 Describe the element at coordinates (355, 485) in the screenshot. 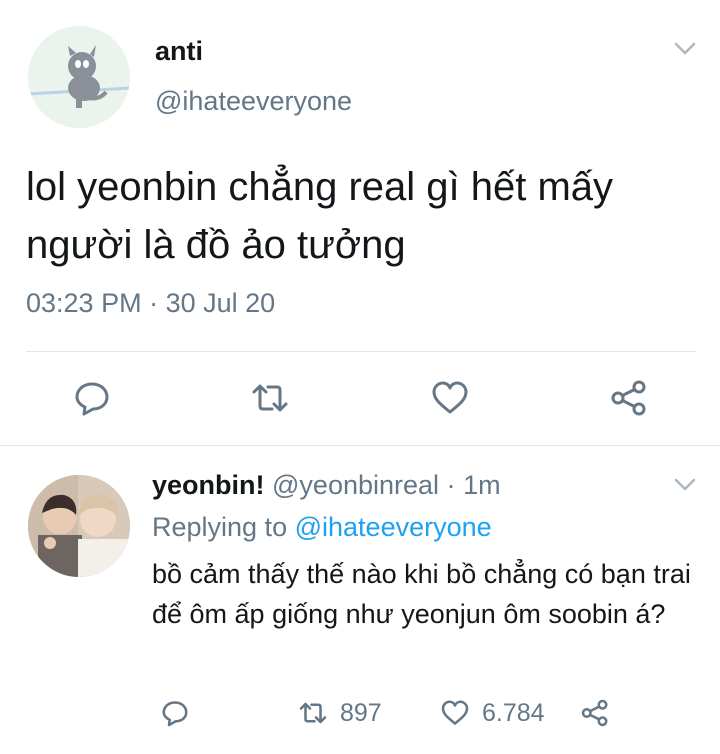

I see `user-handle: @yeonbinreal` at that location.